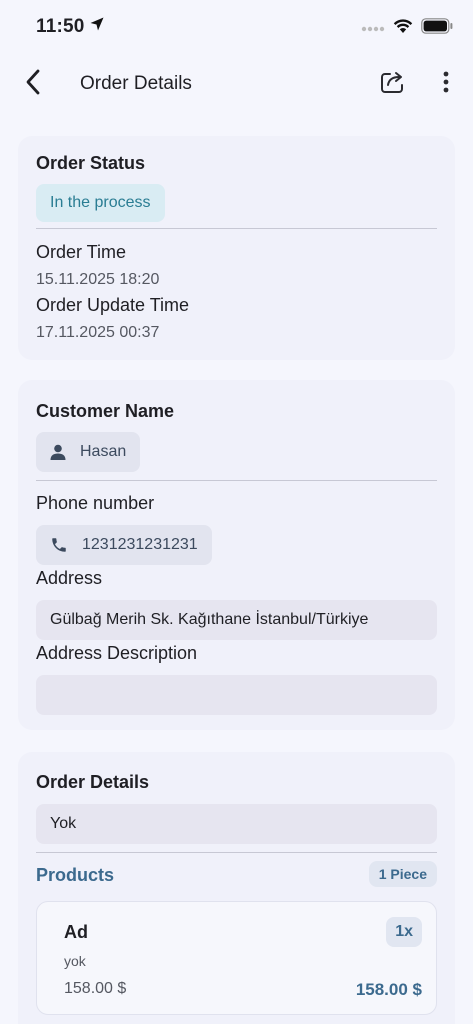 The width and height of the screenshot is (473, 1024). What do you see at coordinates (59, 545) in the screenshot?
I see `phone-icon` at bounding box center [59, 545].